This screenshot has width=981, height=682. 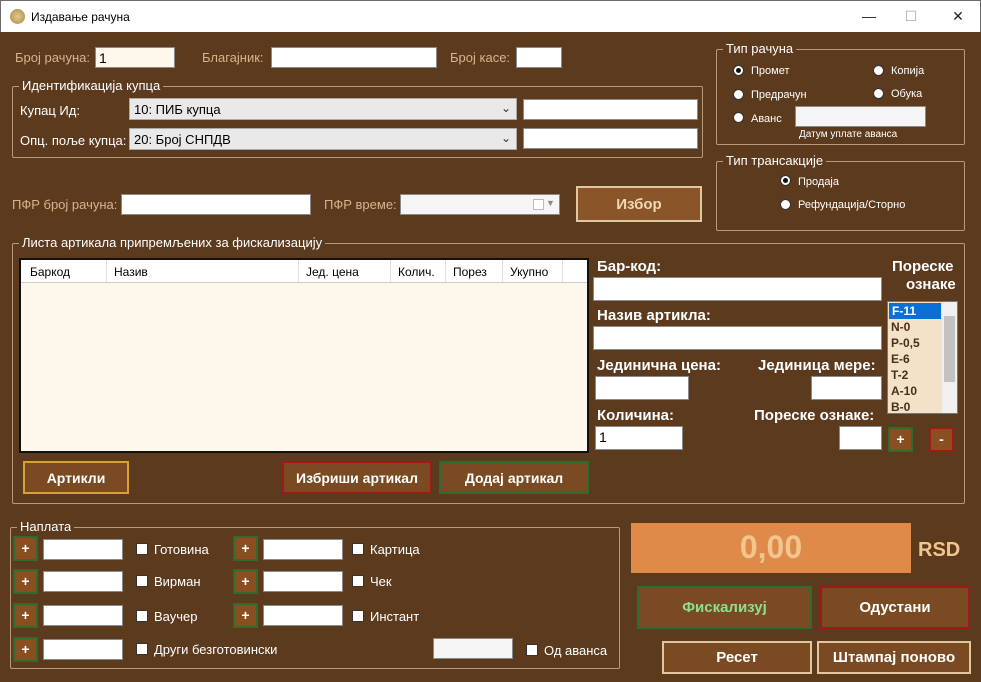 What do you see at coordinates (610, 109) in the screenshot?
I see `buyer-id-input` at bounding box center [610, 109].